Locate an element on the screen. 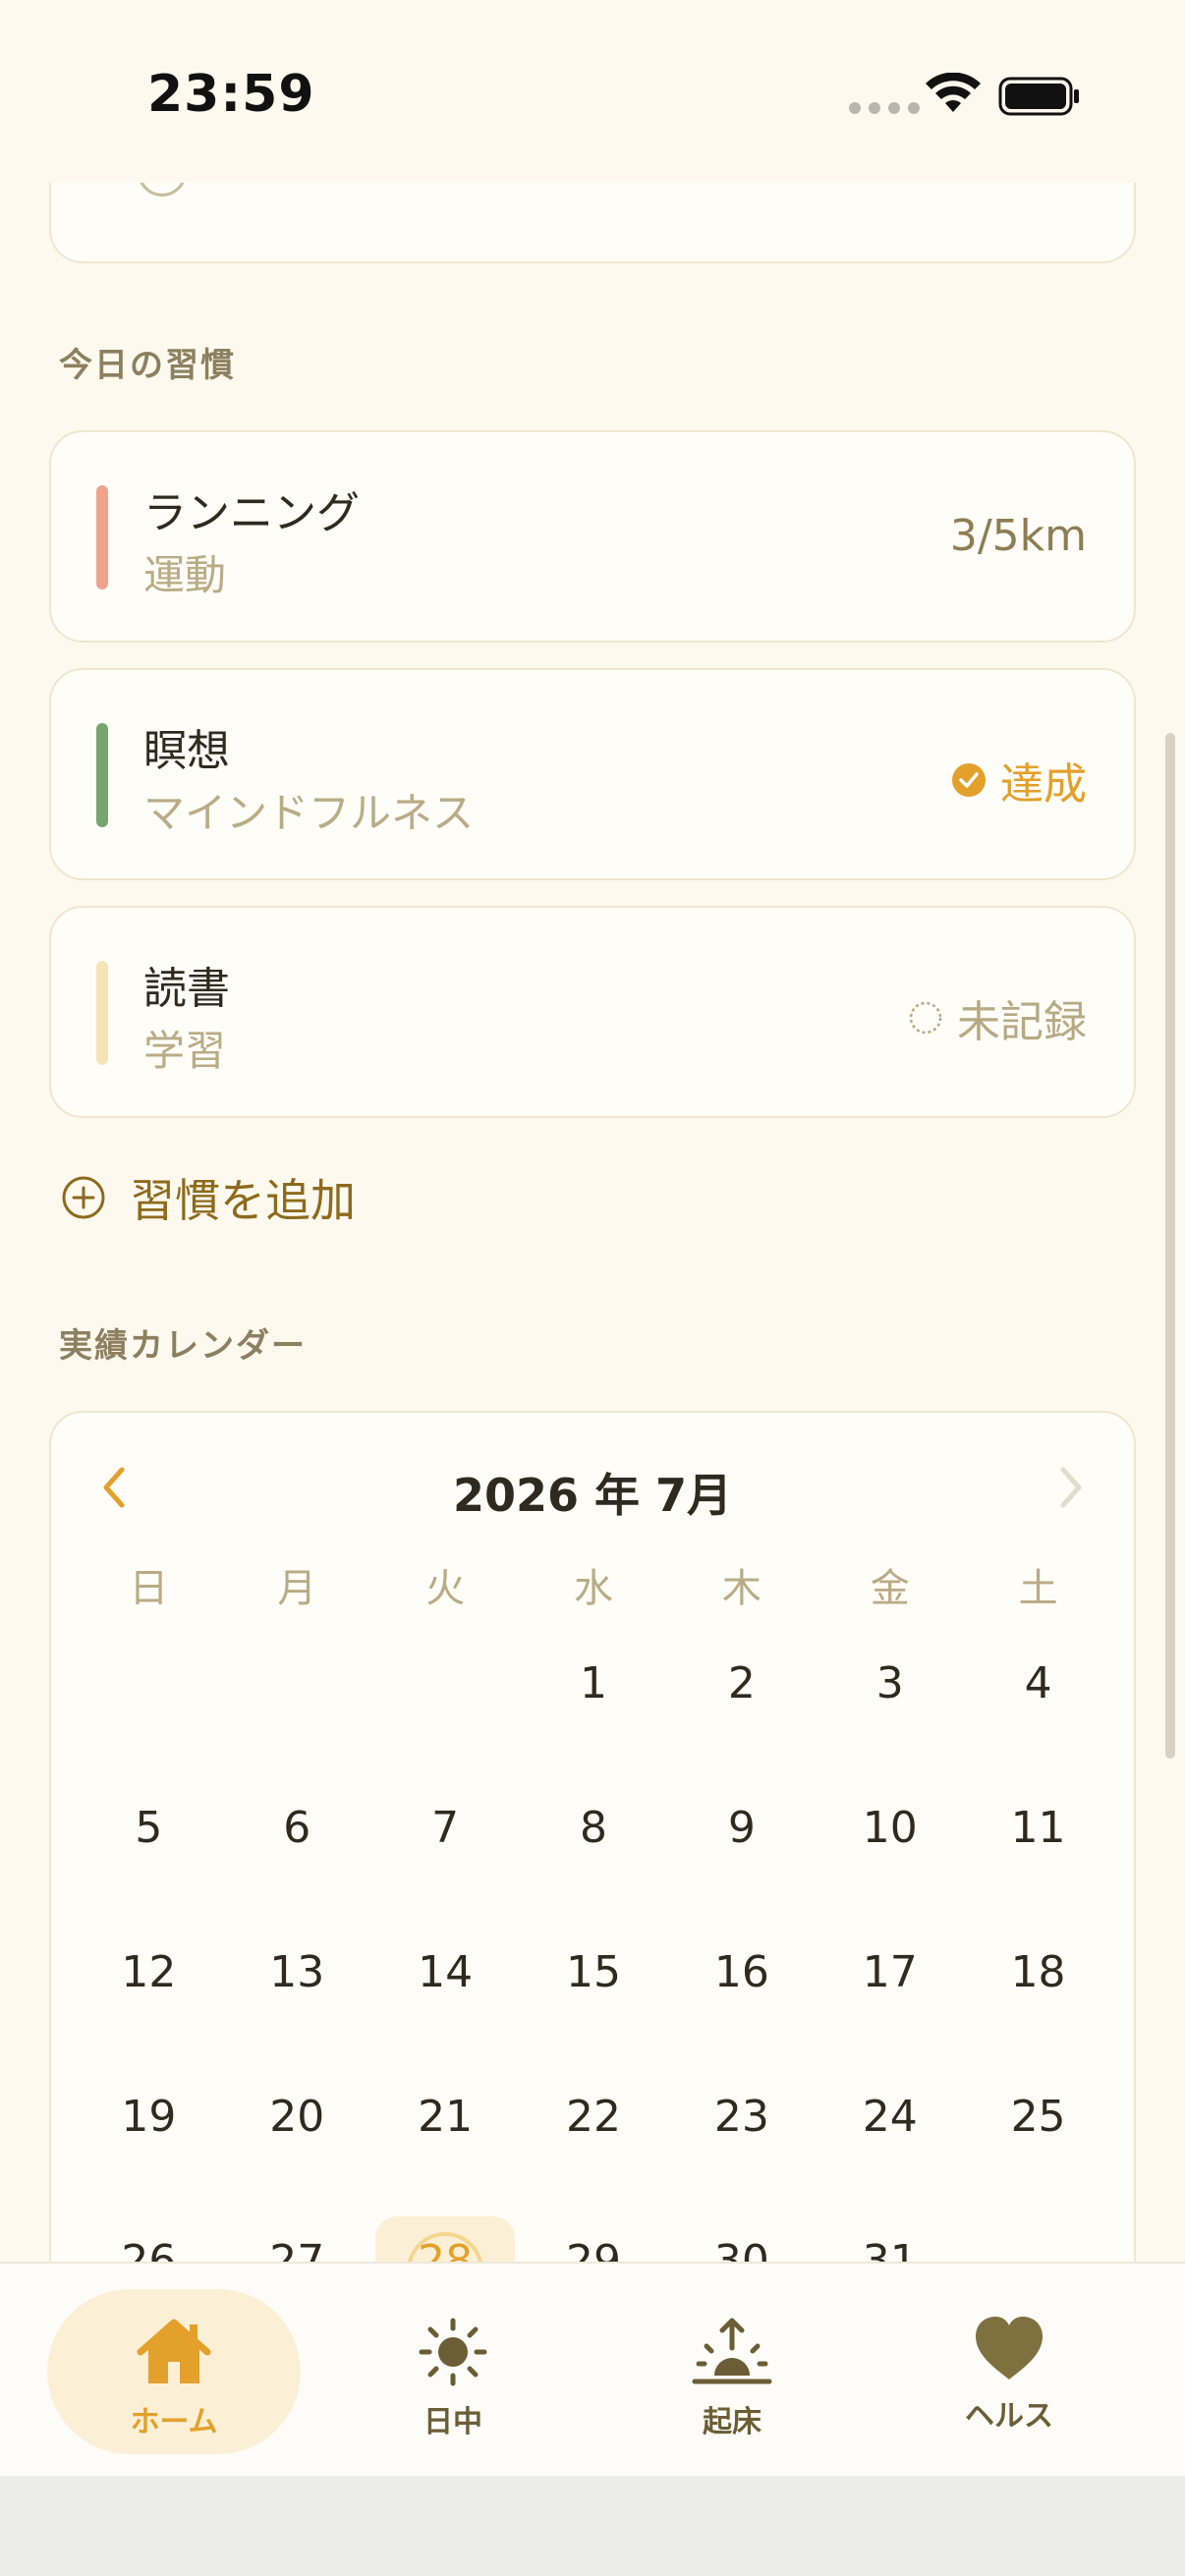 This screenshot has width=1185, height=2576. signal-dots-icon is located at coordinates (885, 108).